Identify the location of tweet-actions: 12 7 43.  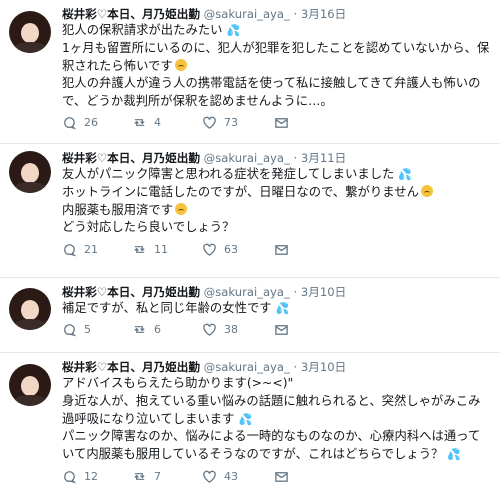
(277, 480).